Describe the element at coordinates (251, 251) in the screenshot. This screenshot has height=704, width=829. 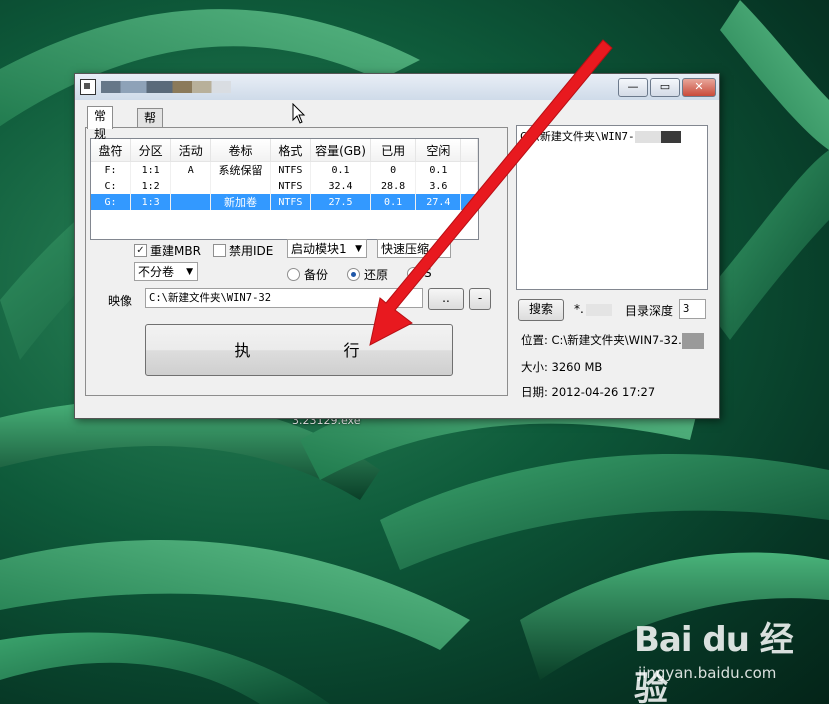
I see `disable-ide-label: 禁用IDE` at that location.